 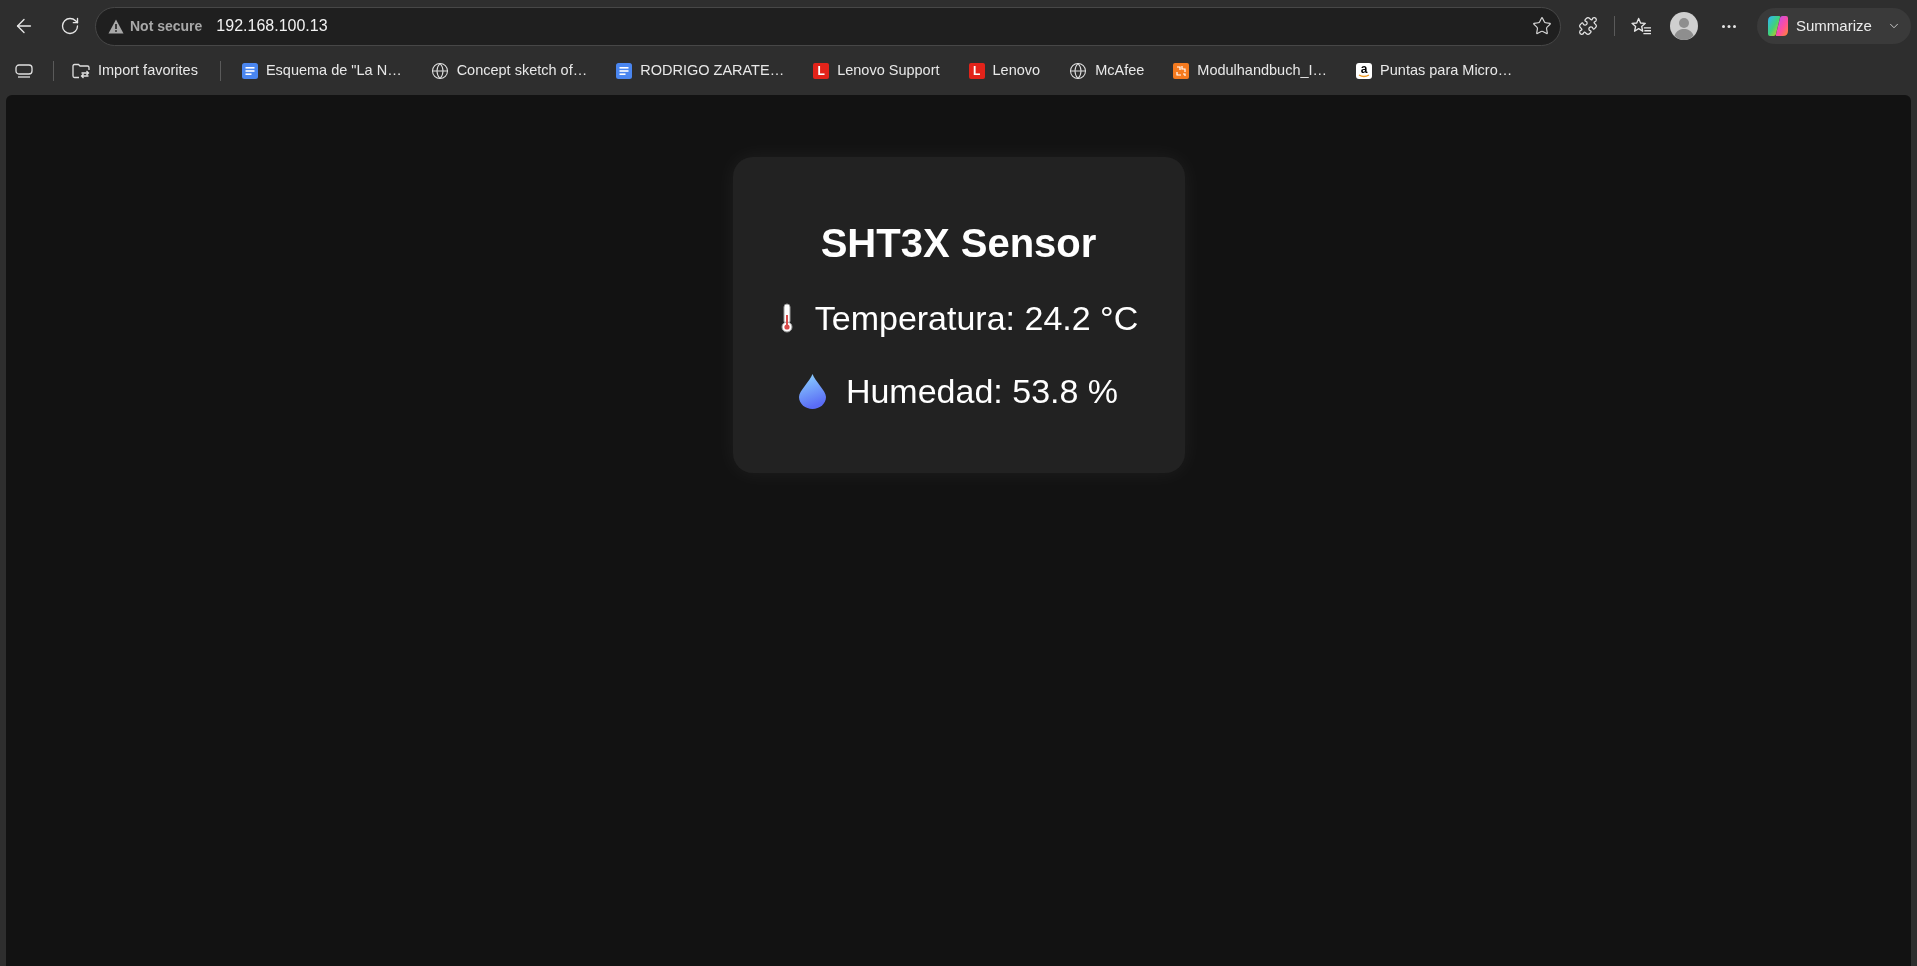 What do you see at coordinates (828, 26) in the screenshot?
I see `address-bar: Not secure 192.168.100.13` at bounding box center [828, 26].